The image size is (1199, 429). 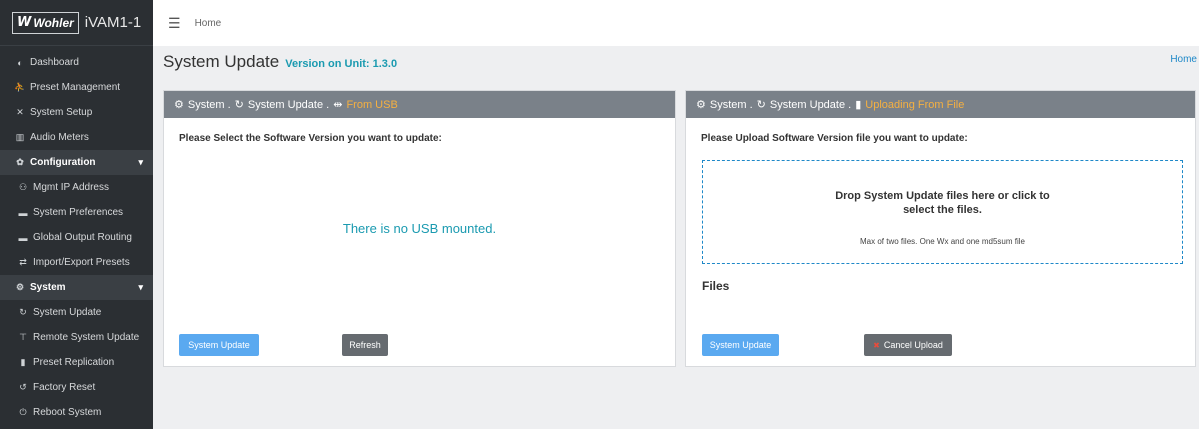 What do you see at coordinates (48, 287) in the screenshot?
I see `sidebar-group-label: System` at bounding box center [48, 287].